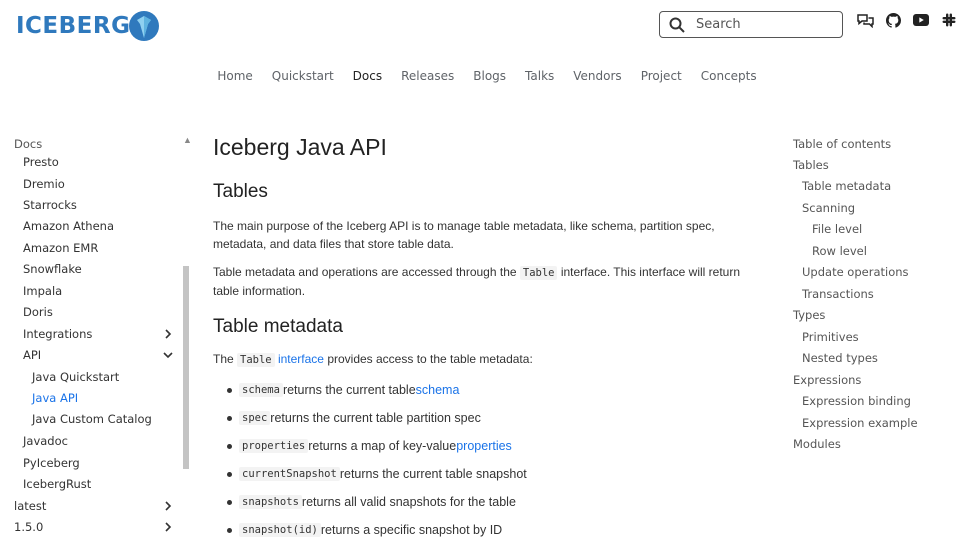  What do you see at coordinates (44, 184) in the screenshot?
I see `sidebar-item-dremio: Dremio` at bounding box center [44, 184].